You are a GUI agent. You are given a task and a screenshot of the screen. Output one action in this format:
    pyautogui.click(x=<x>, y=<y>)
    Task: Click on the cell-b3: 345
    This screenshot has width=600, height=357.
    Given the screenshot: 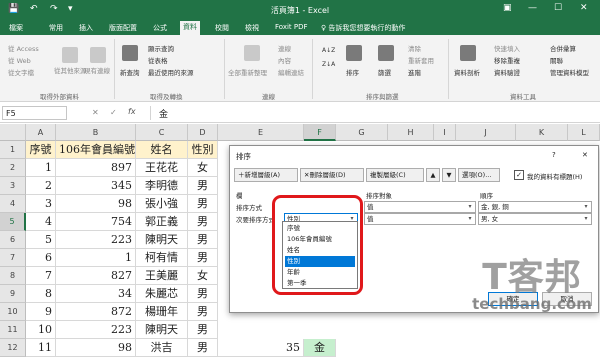 What is the action you would take?
    pyautogui.click(x=96, y=186)
    